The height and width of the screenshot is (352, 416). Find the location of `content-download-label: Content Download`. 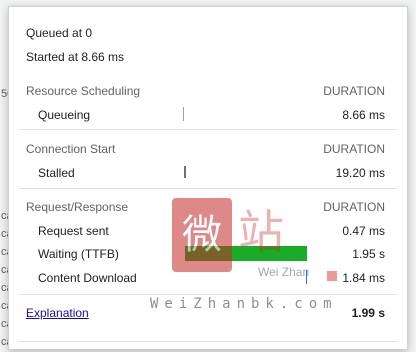

content-download-label: Content Download is located at coordinates (87, 278).